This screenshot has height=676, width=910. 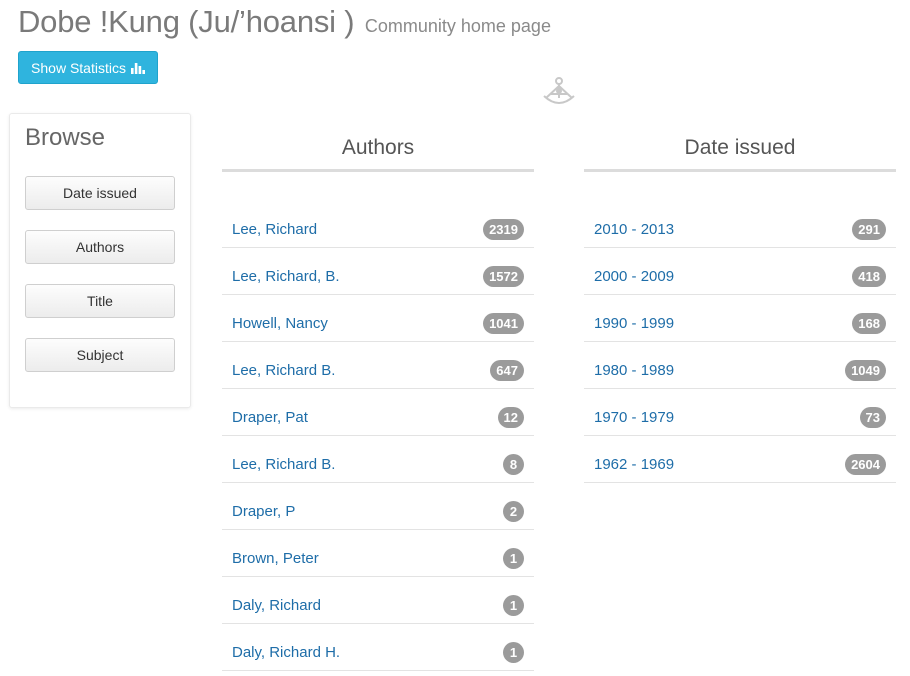 What do you see at coordinates (740, 459) in the screenshot?
I see `date-row: 1962 - 1969 2604` at bounding box center [740, 459].